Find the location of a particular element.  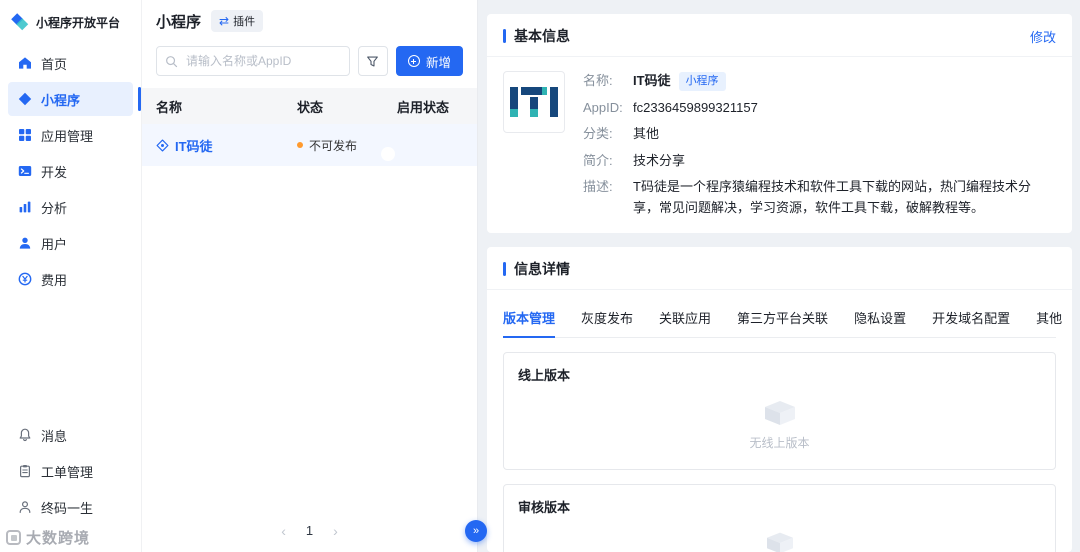

filter-button is located at coordinates (372, 61).